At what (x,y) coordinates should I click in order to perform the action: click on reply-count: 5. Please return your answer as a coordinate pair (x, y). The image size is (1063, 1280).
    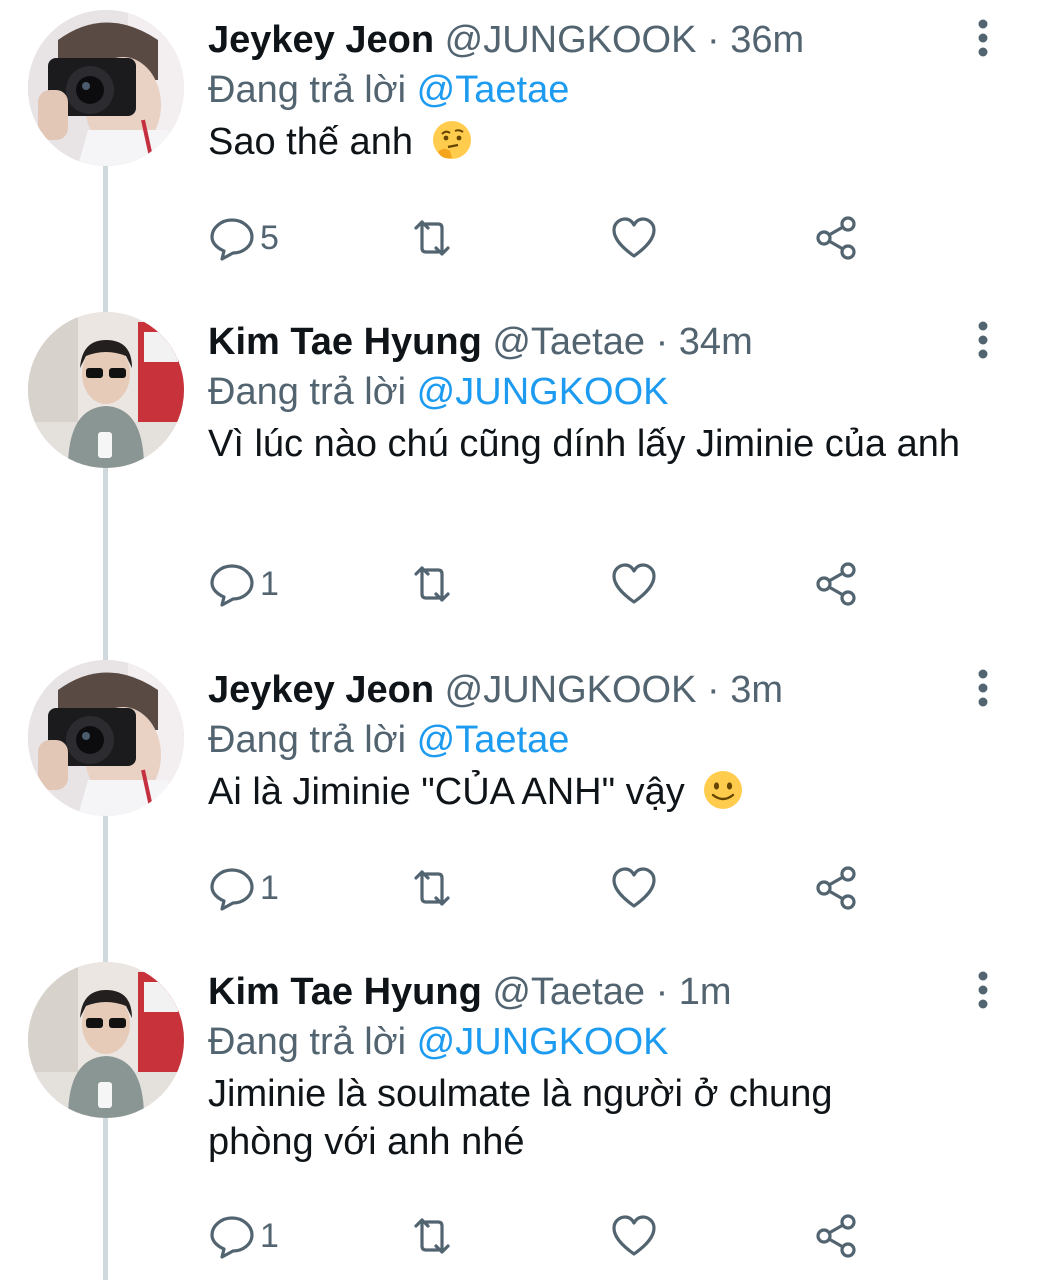
    Looking at the image, I should click on (269, 237).